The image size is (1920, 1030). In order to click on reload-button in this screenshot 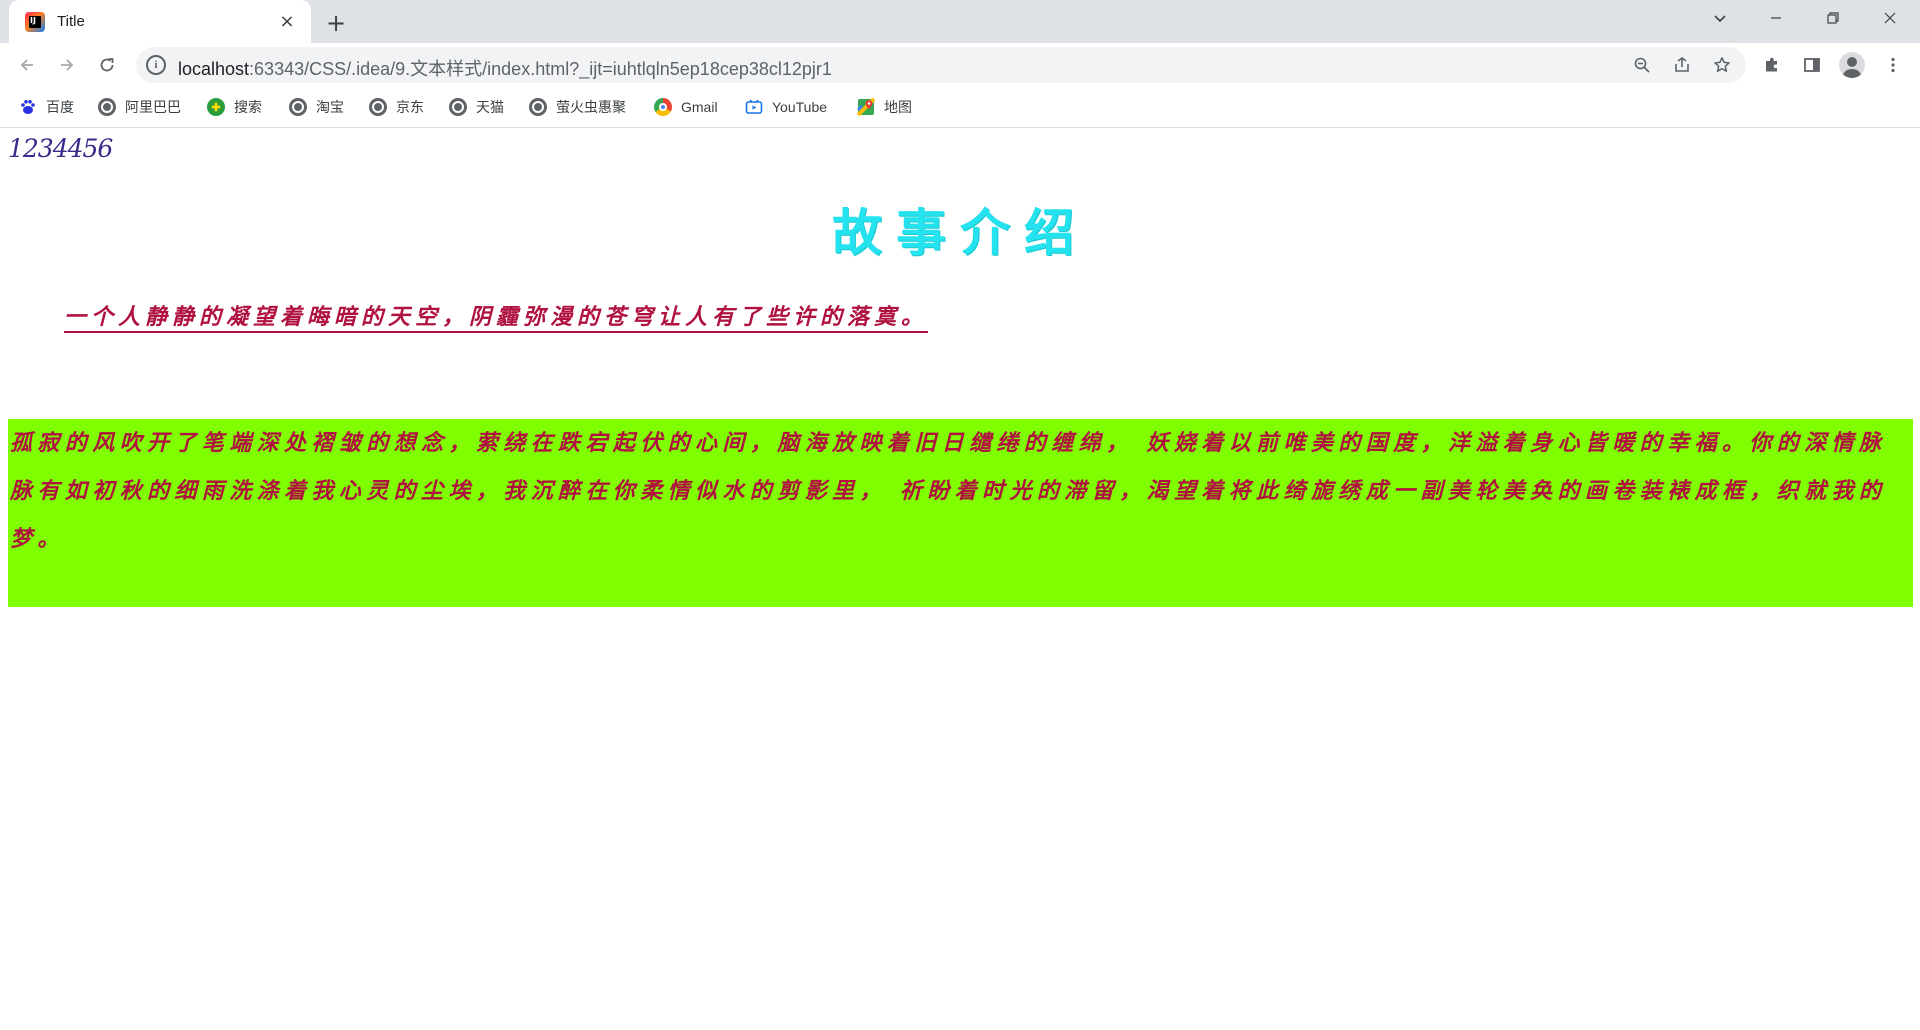, I will do `click(107, 65)`.